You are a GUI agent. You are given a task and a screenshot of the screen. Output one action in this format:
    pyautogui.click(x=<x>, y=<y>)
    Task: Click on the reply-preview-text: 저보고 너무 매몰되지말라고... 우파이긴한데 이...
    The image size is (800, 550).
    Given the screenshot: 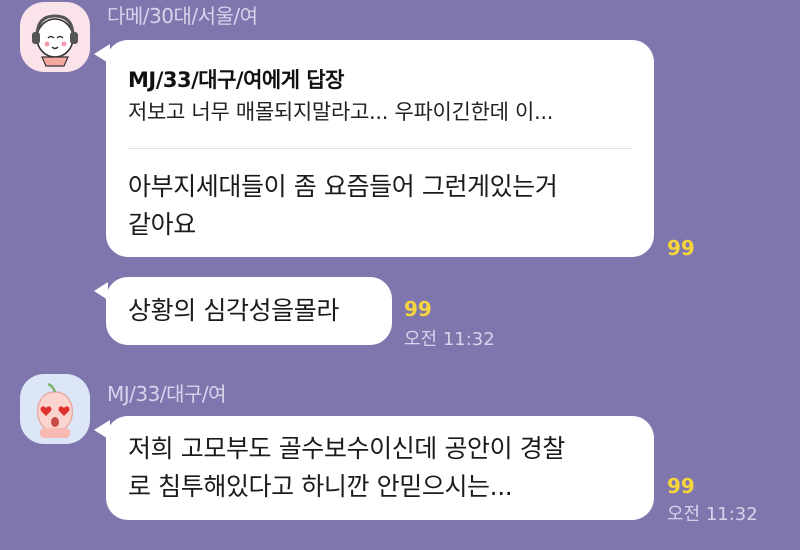 What is the action you would take?
    pyautogui.click(x=340, y=111)
    